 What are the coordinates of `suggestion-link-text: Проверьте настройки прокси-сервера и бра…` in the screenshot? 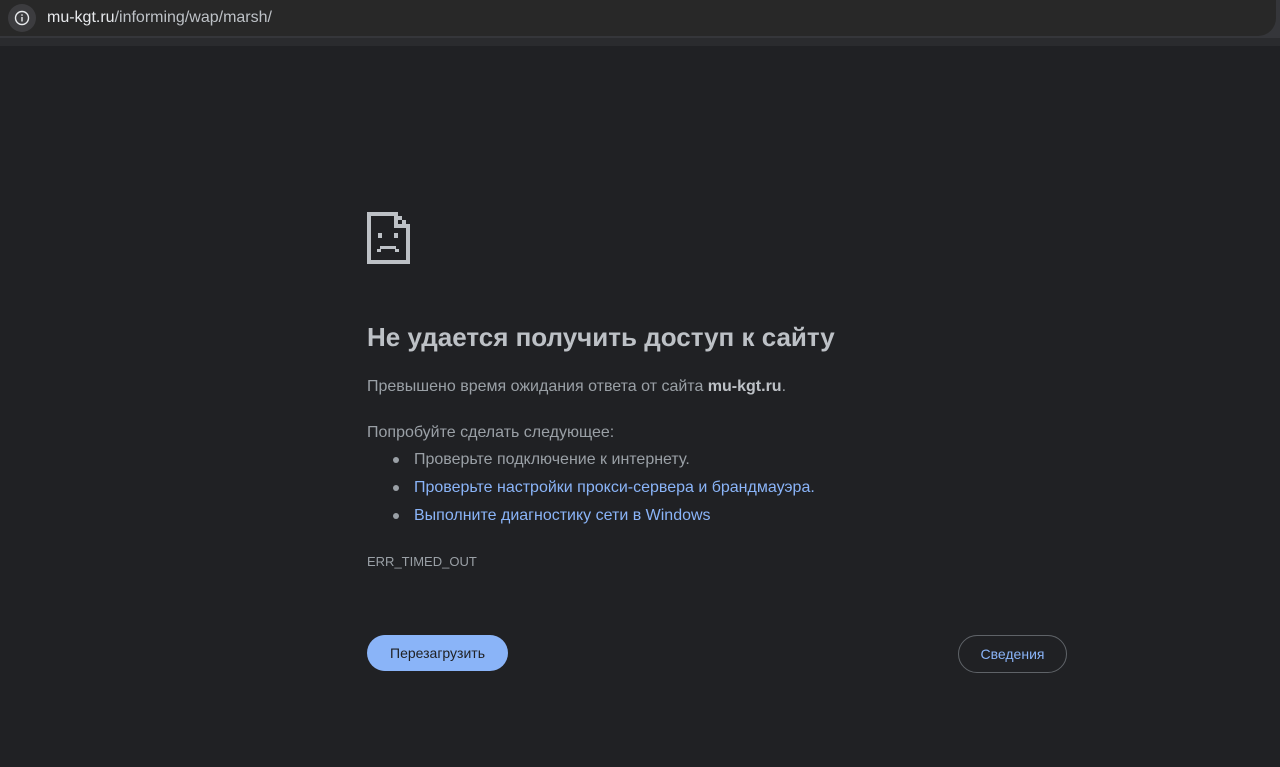 It's located at (614, 487).